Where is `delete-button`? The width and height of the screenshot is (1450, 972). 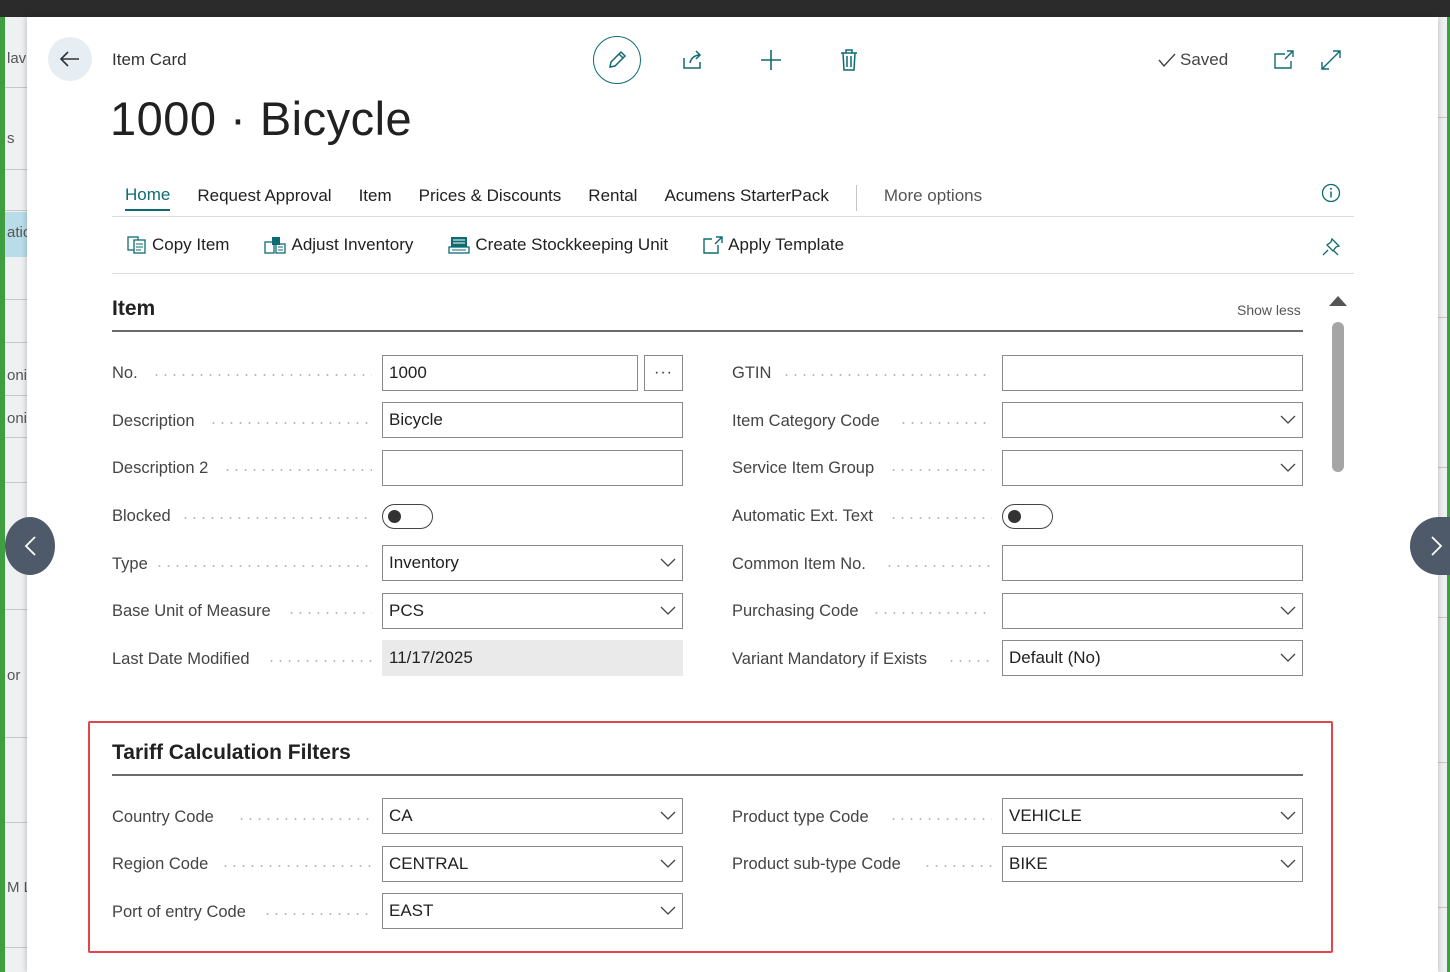
delete-button is located at coordinates (849, 60).